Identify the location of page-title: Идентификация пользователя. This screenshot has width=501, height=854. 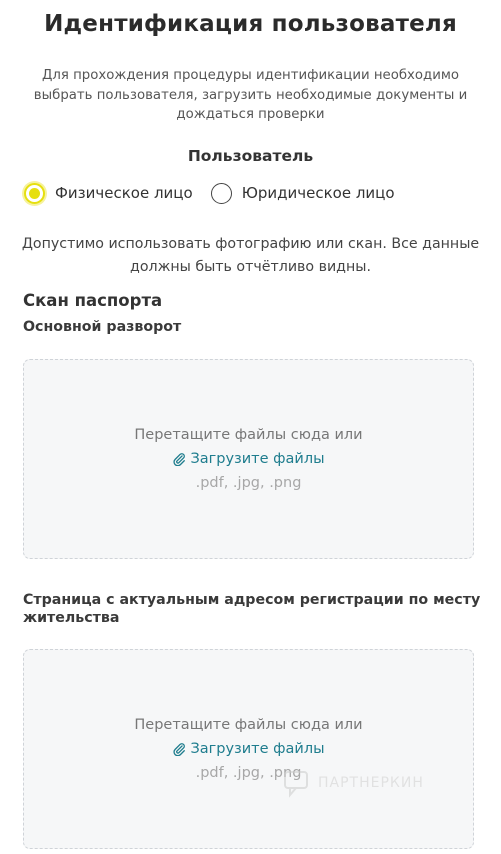
(250, 24).